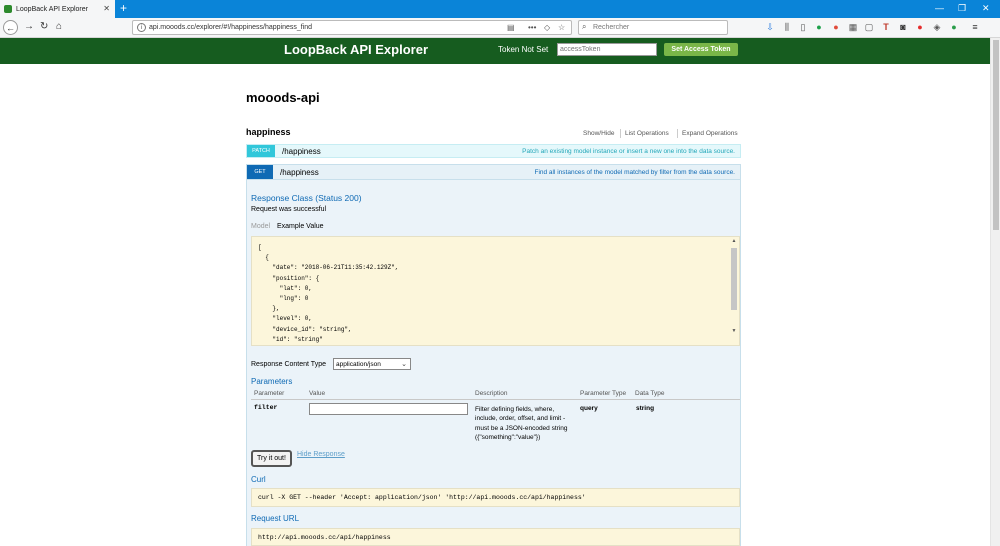 The width and height of the screenshot is (1000, 546). I want to click on chevron-down-icon: ⌄, so click(404, 364).